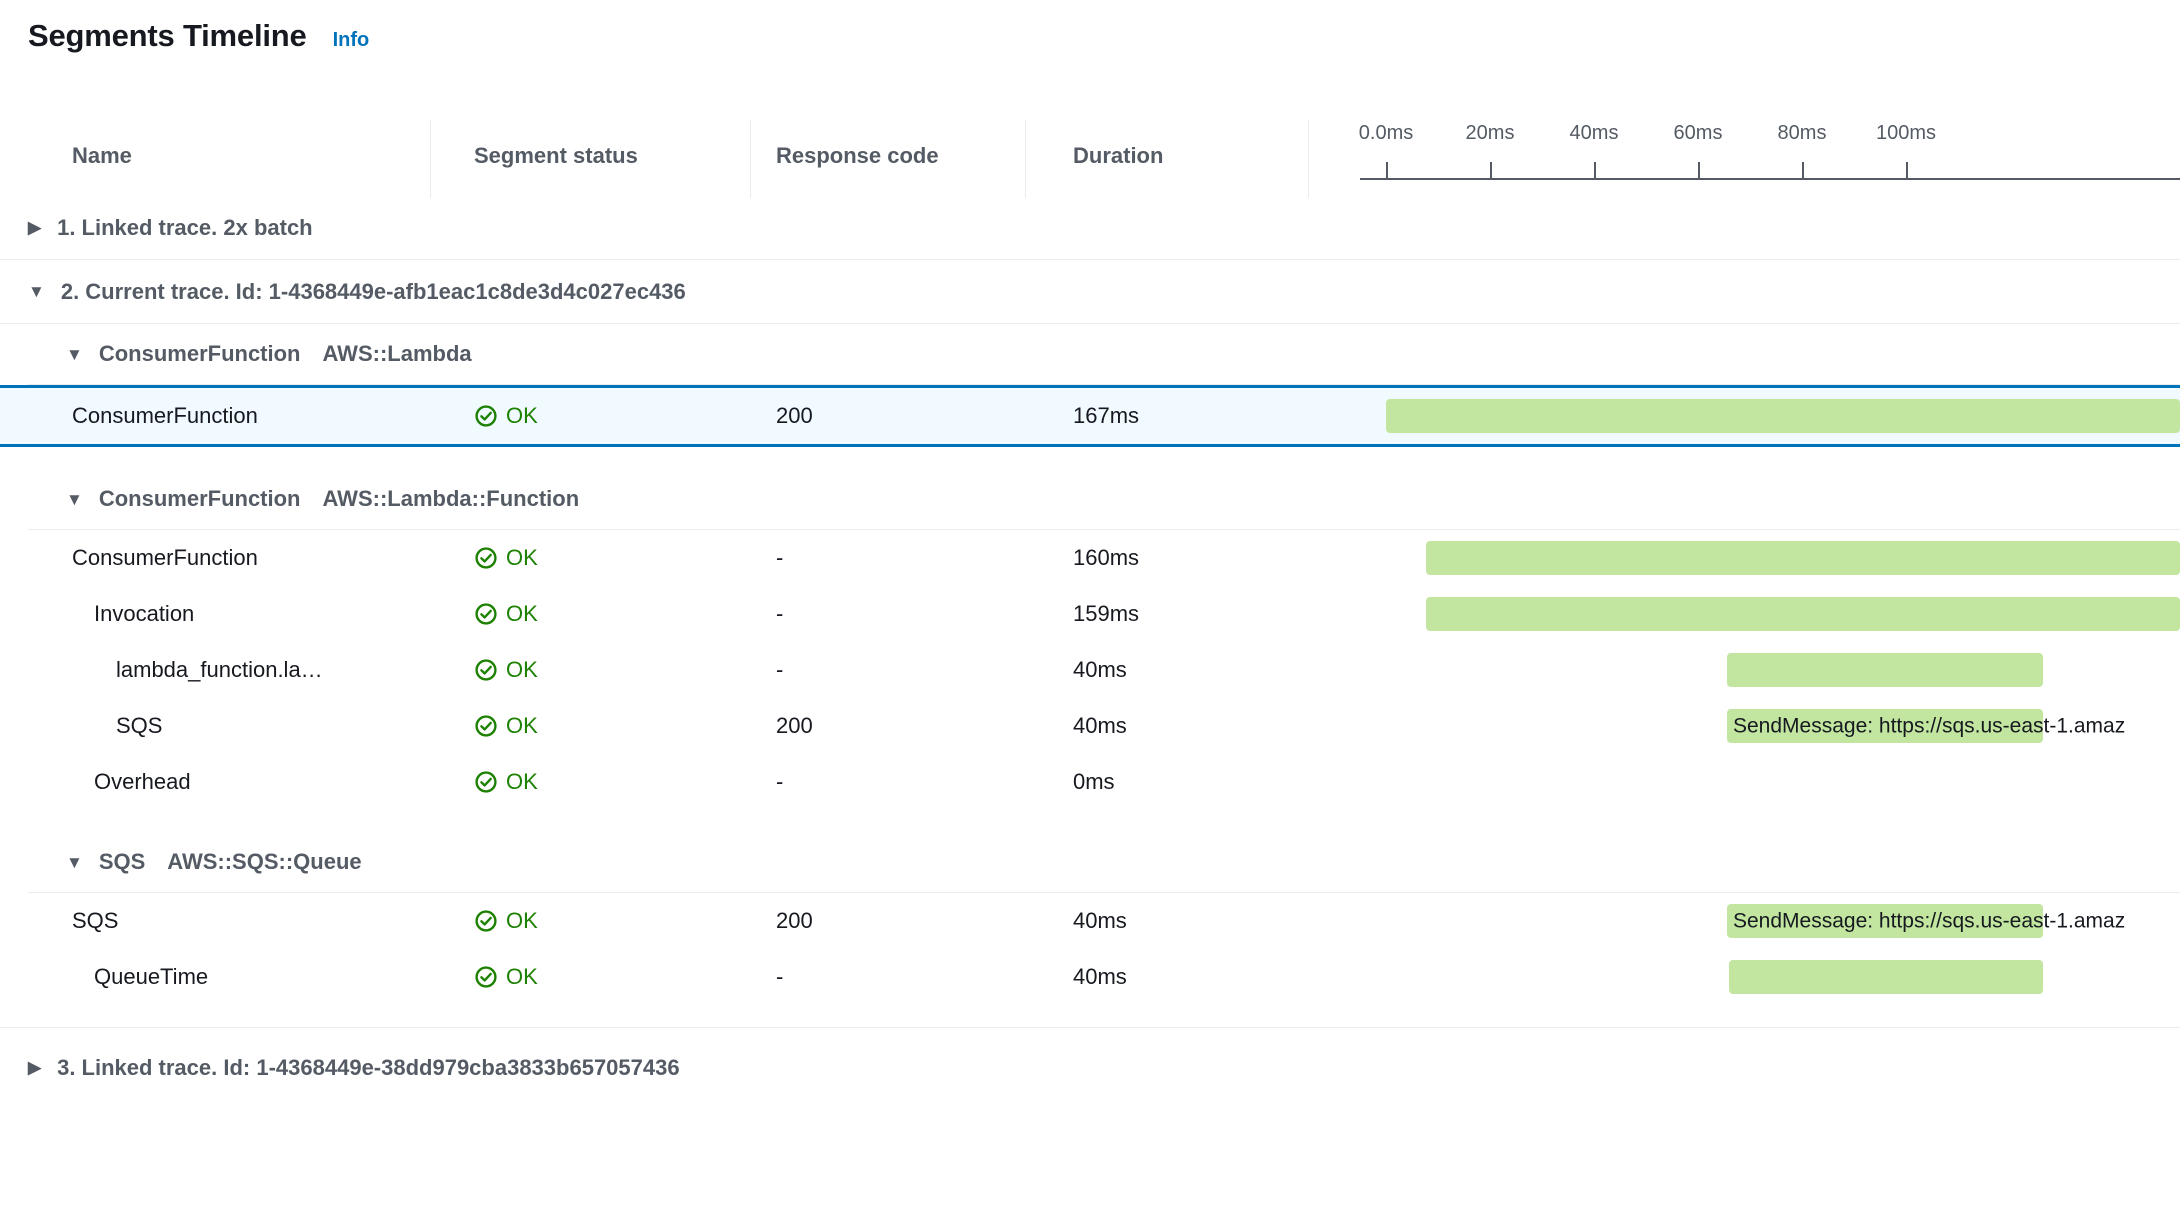  I want to click on table-row: ConsumerFunction OK 200 167ms, so click(1090, 416).